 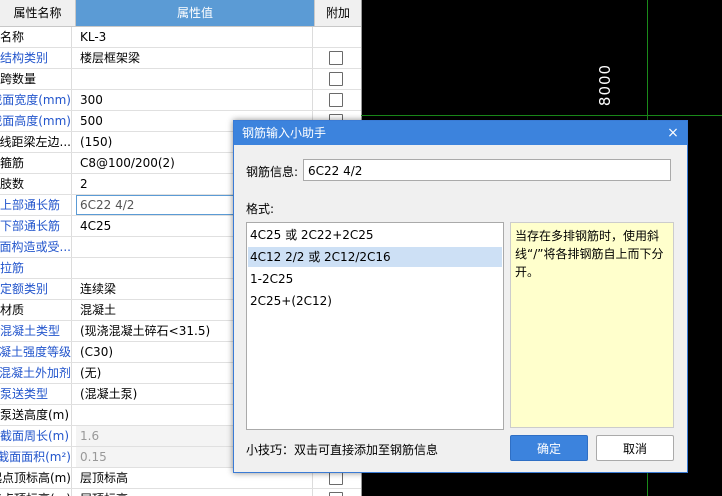 I want to click on row-name-text: 截面高度(mm), so click(x=35, y=121).